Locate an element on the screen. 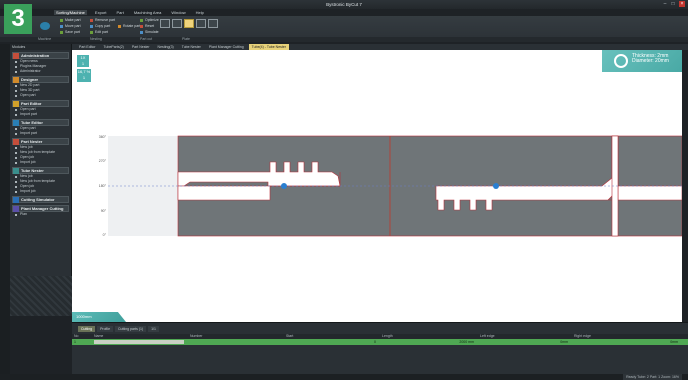  left-edge-bar is located at coordinates (5, 212).